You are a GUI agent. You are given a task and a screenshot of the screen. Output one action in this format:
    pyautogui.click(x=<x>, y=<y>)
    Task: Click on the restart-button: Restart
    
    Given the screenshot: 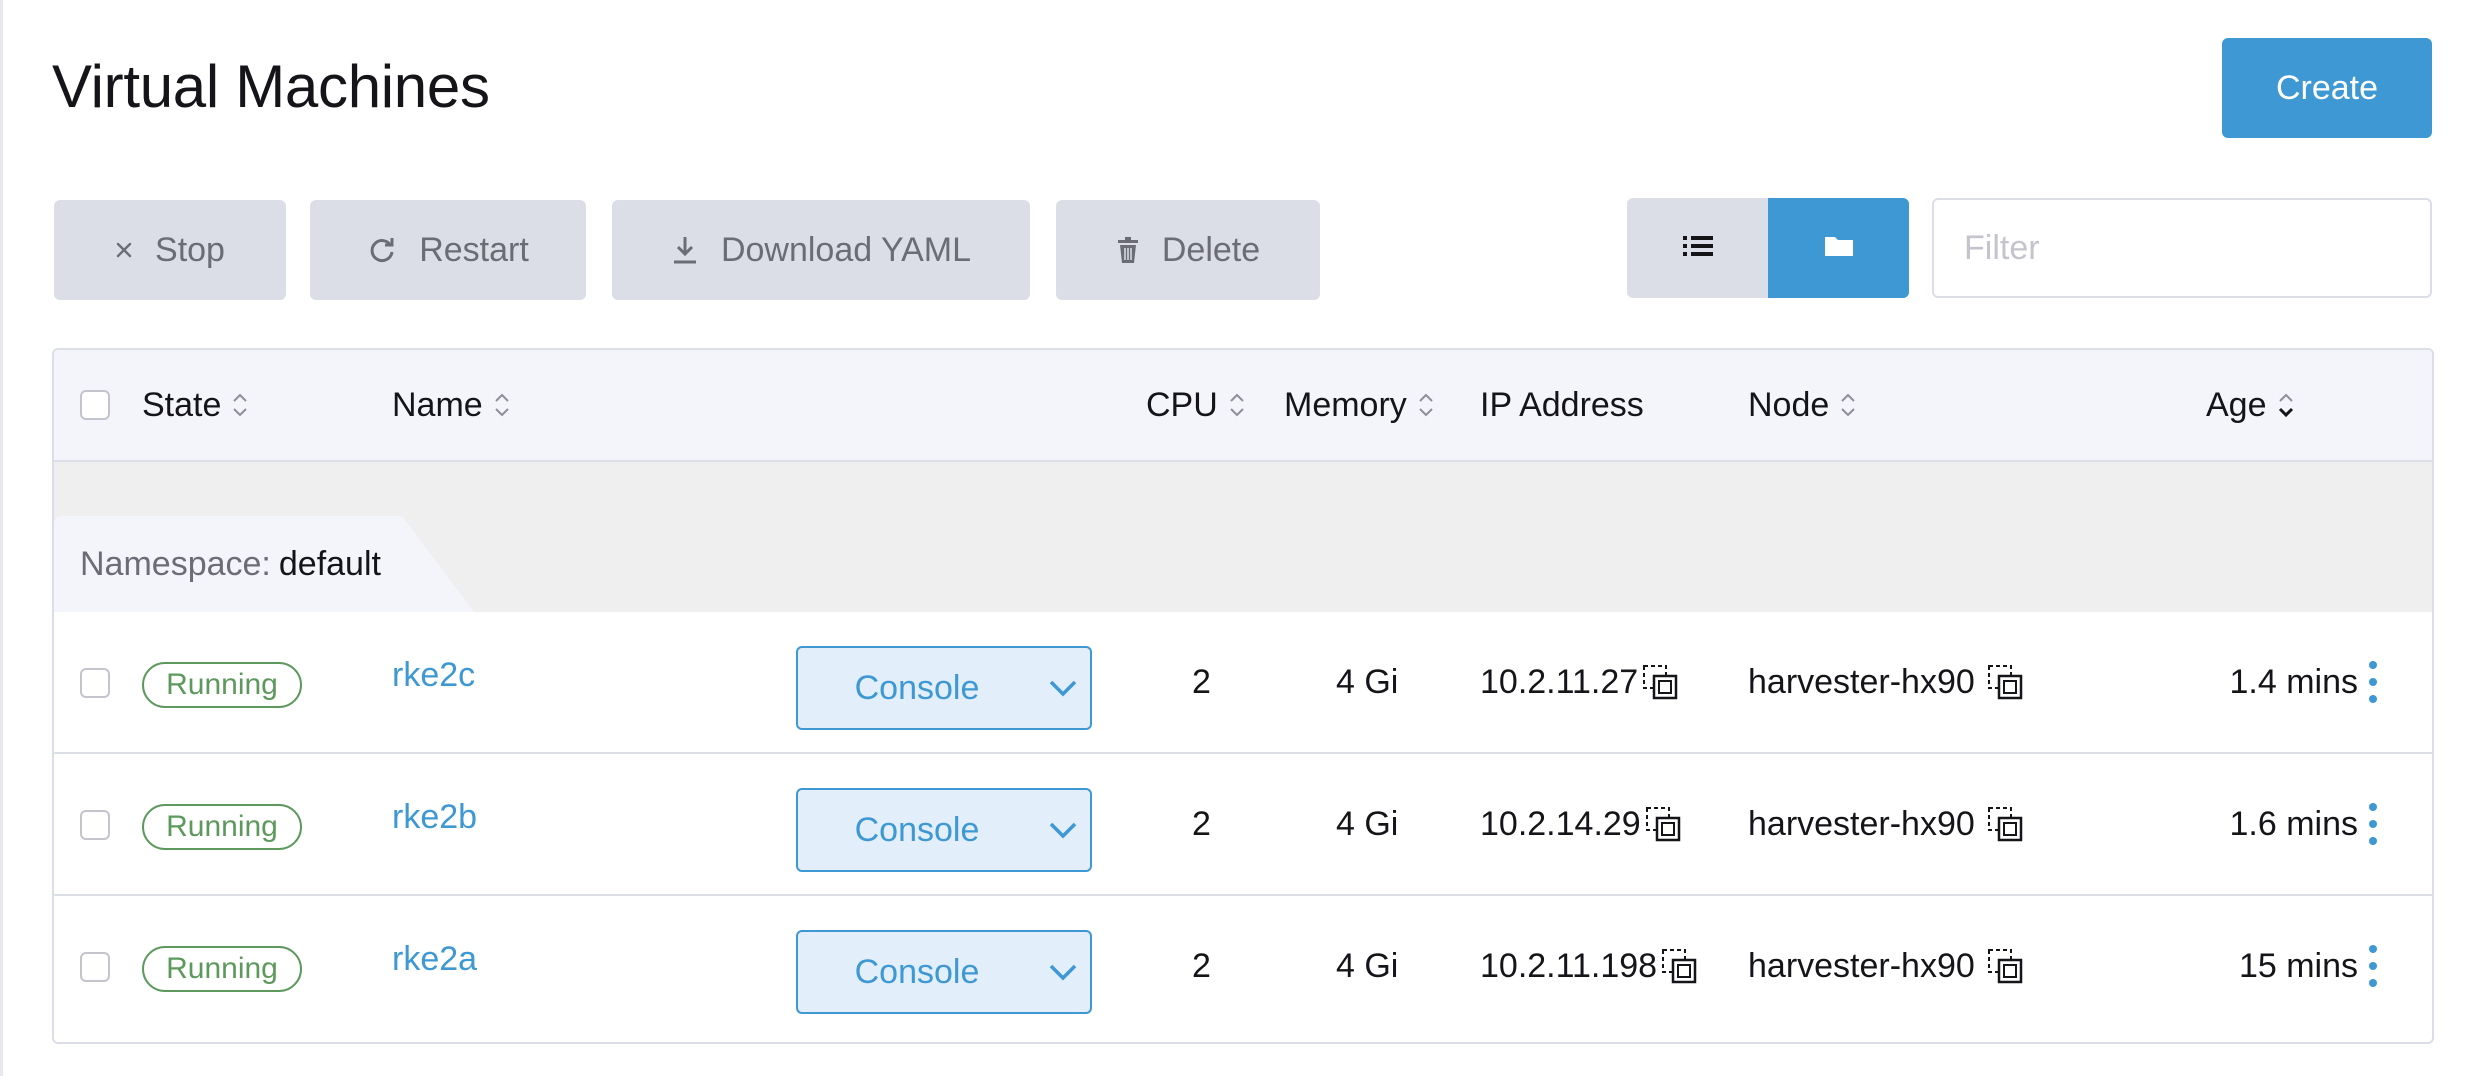 What is the action you would take?
    pyautogui.click(x=448, y=250)
    